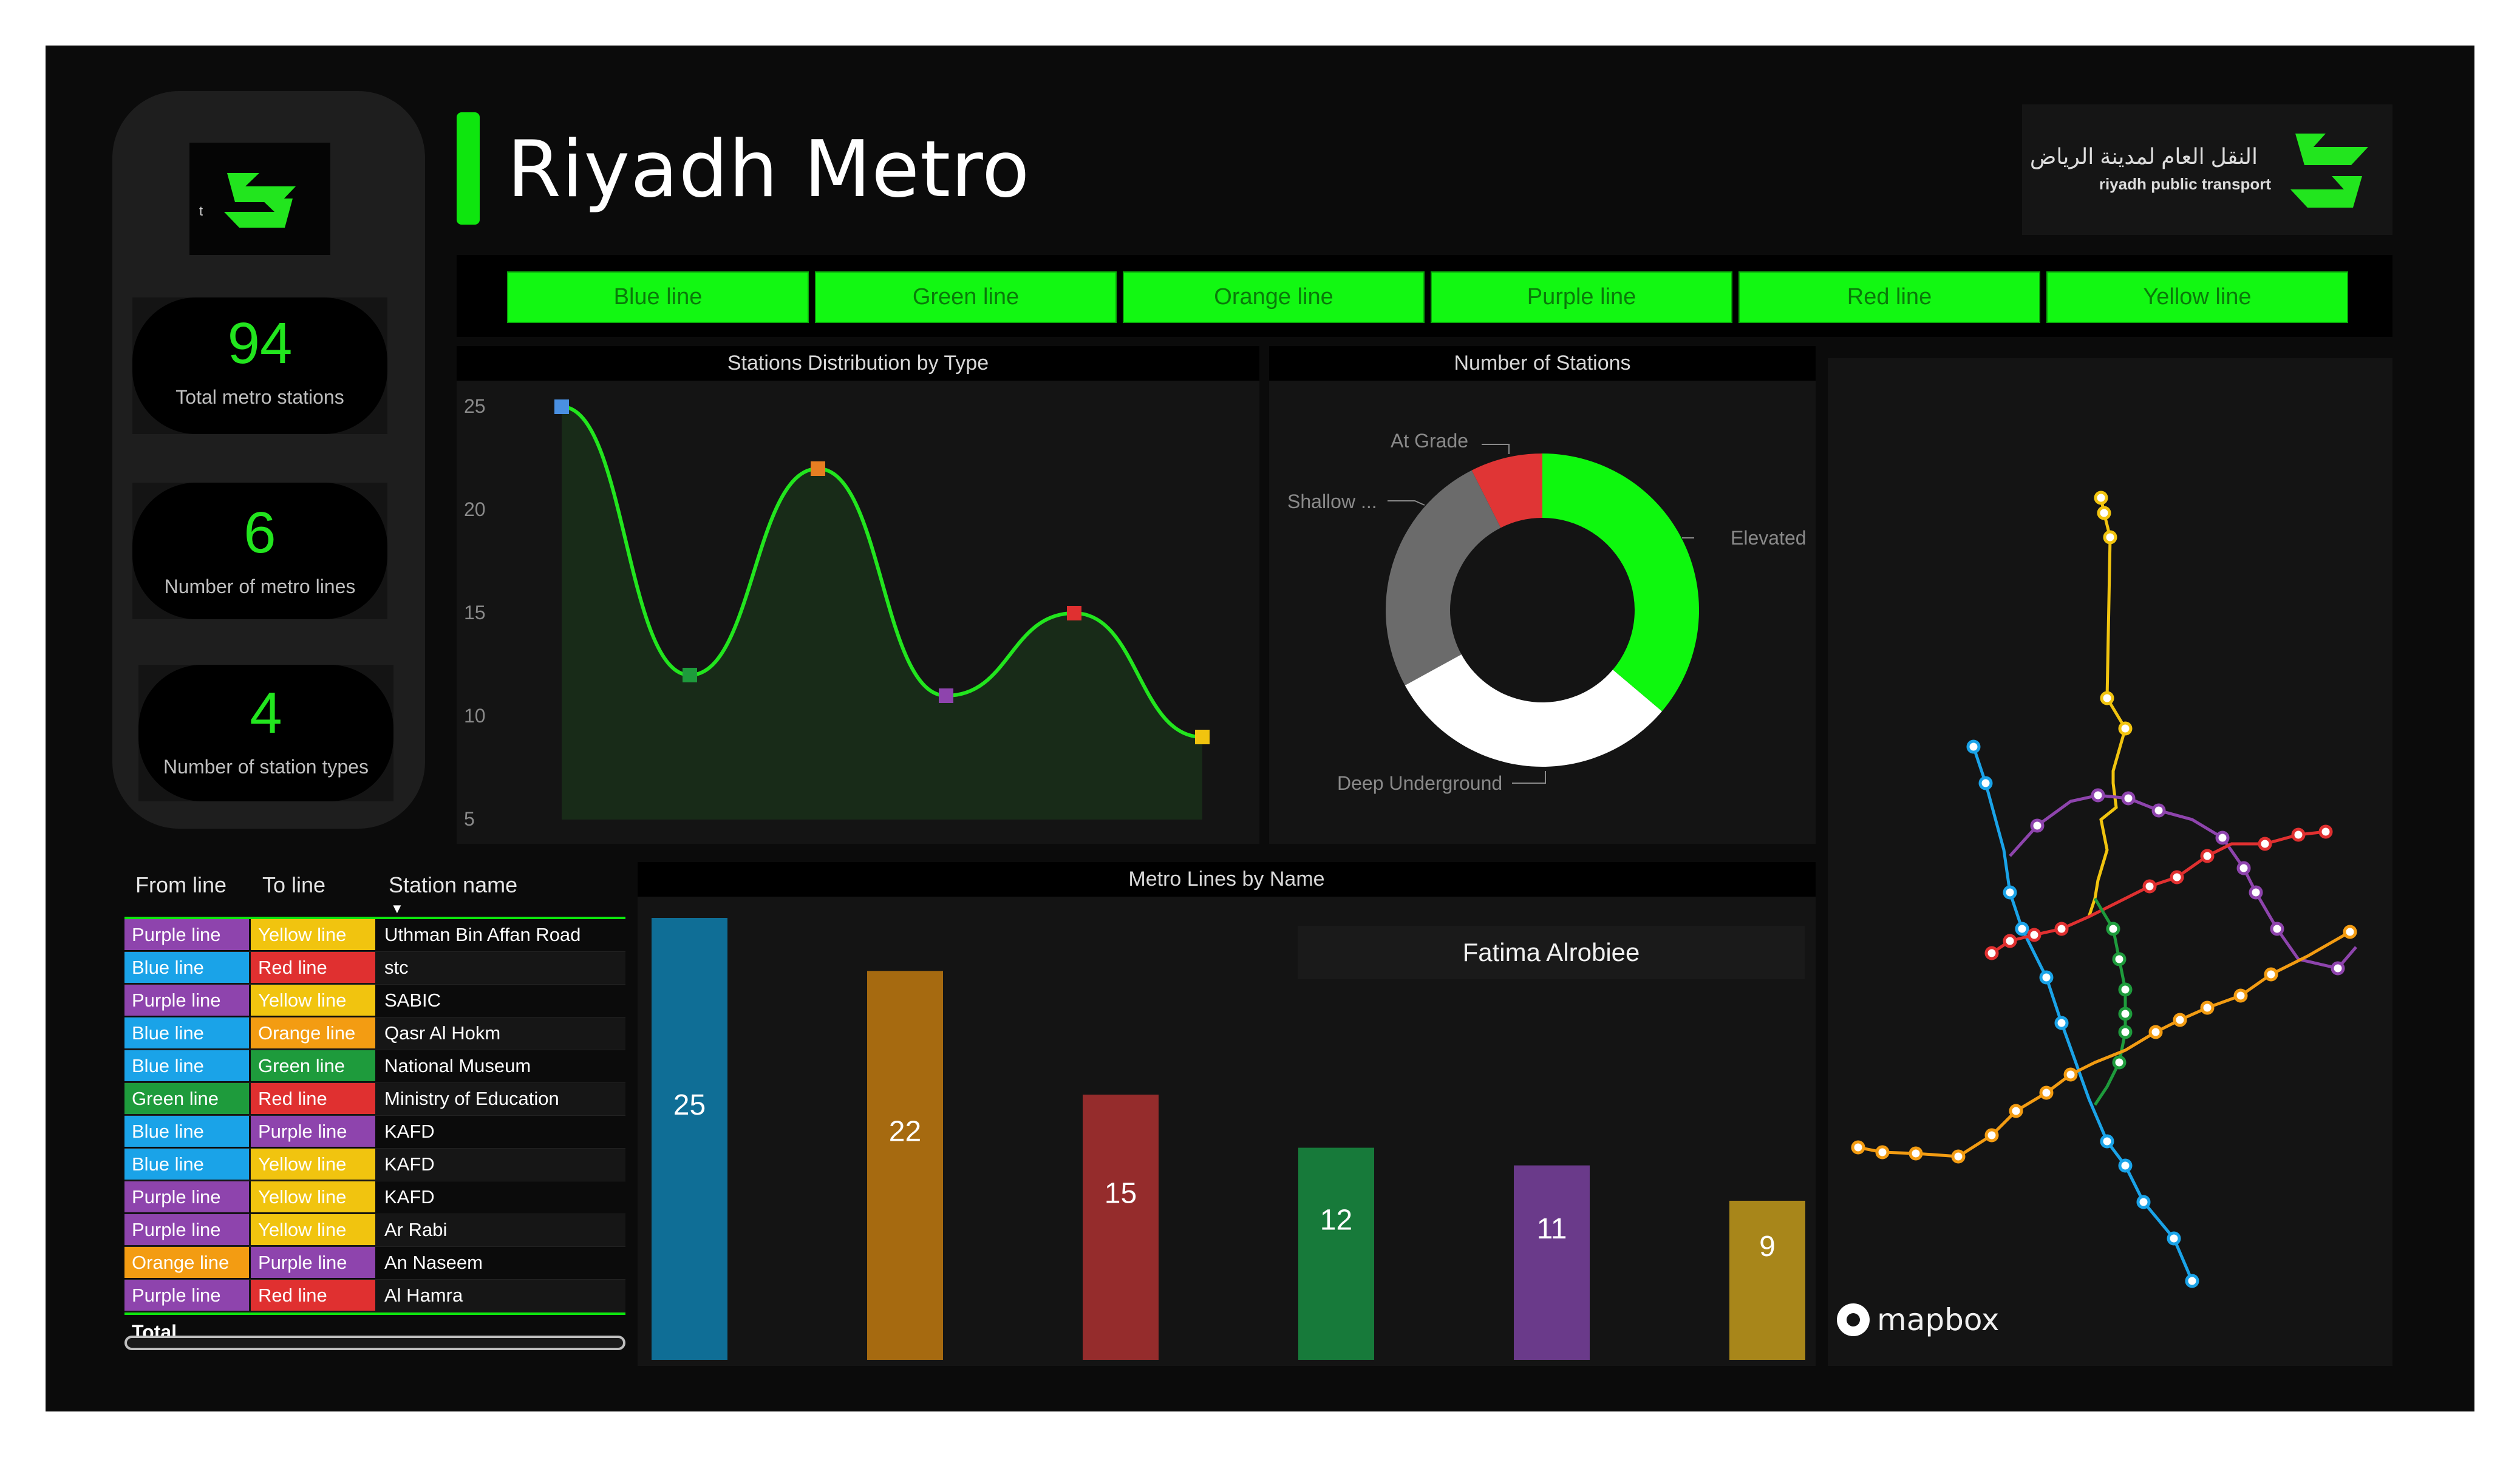  What do you see at coordinates (2104, 889) in the screenshot?
I see `metro-routes-map` at bounding box center [2104, 889].